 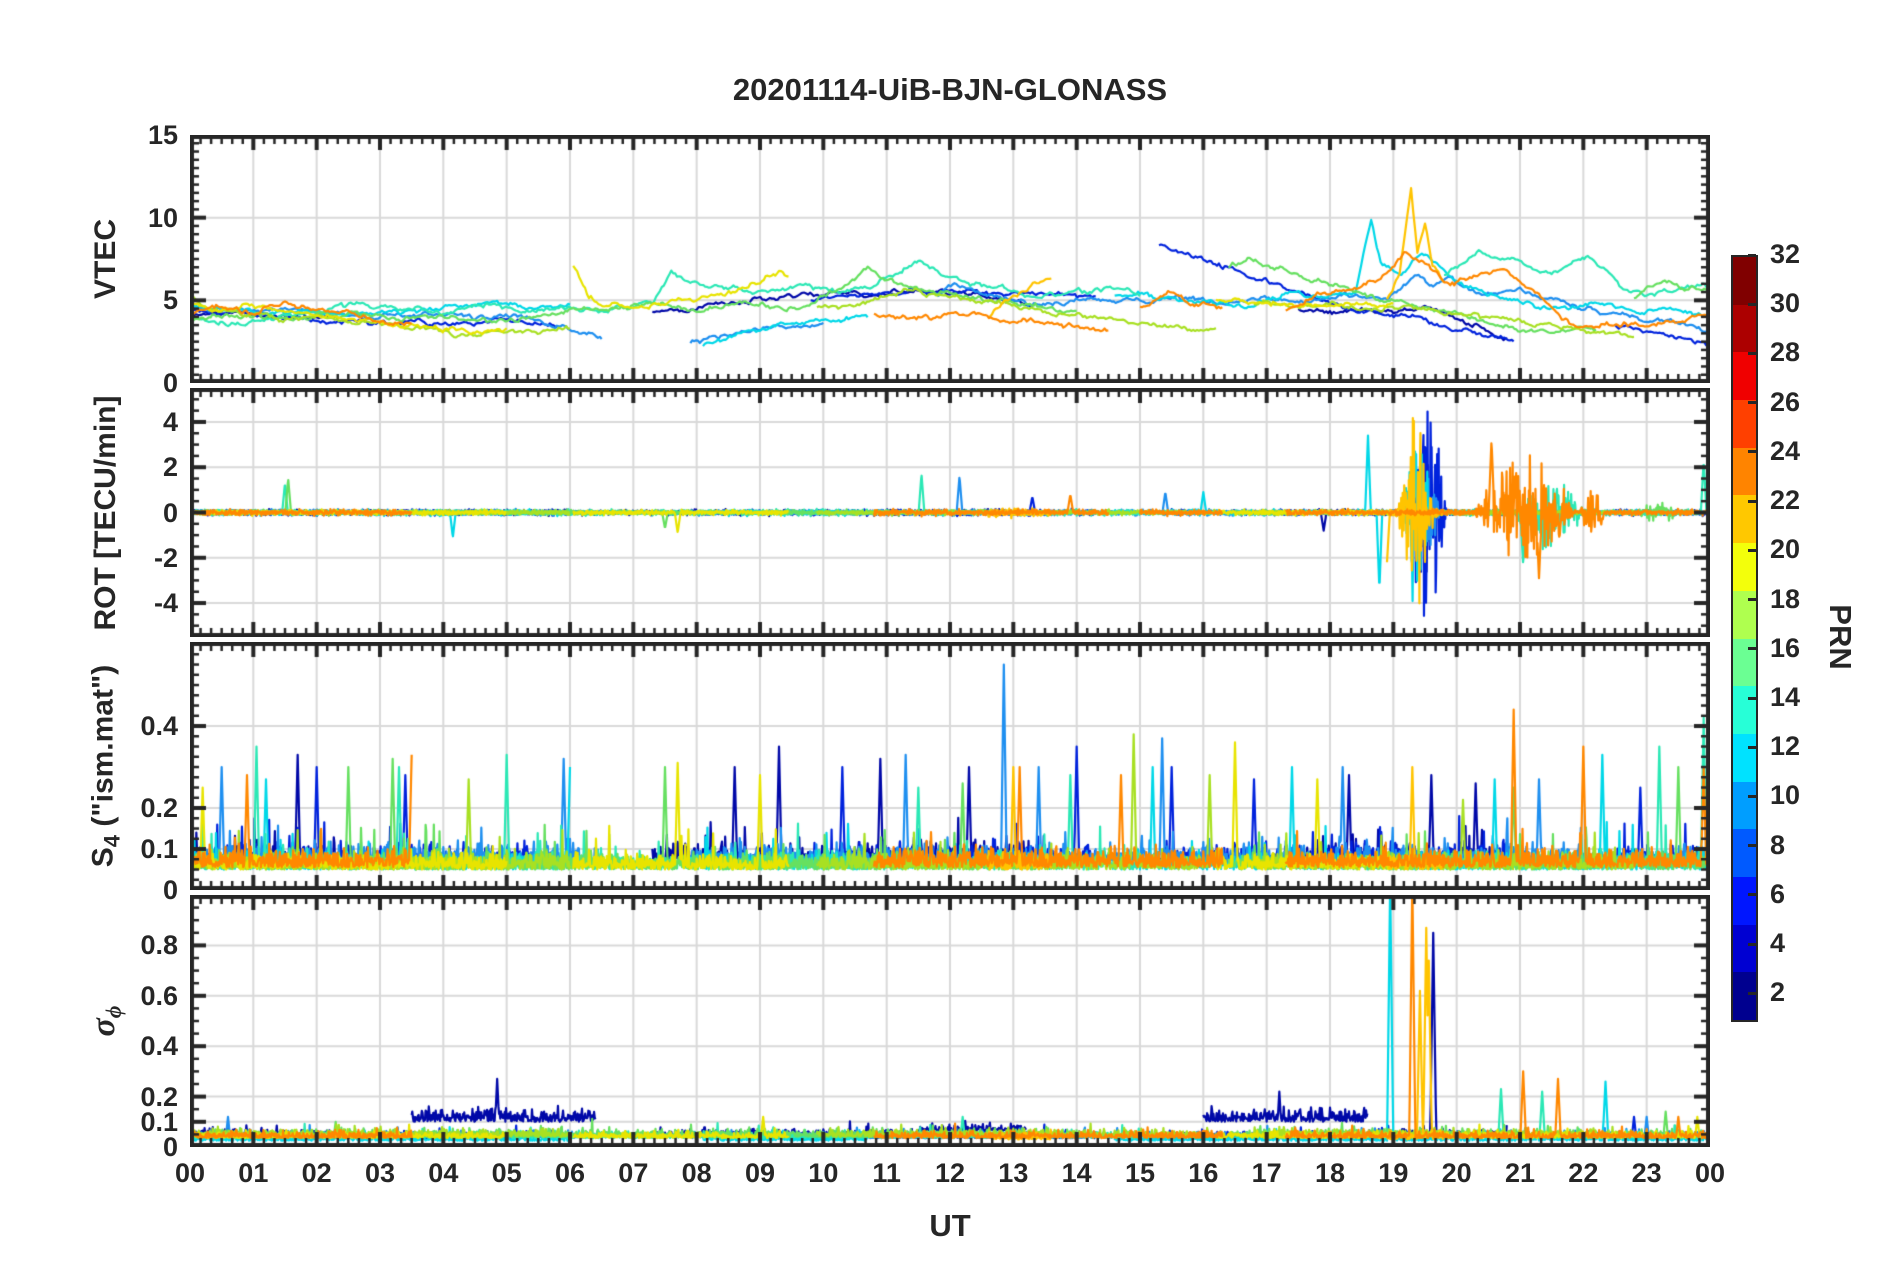 What do you see at coordinates (1785, 795) in the screenshot?
I see `colorbar-tick-label-10: 10` at bounding box center [1785, 795].